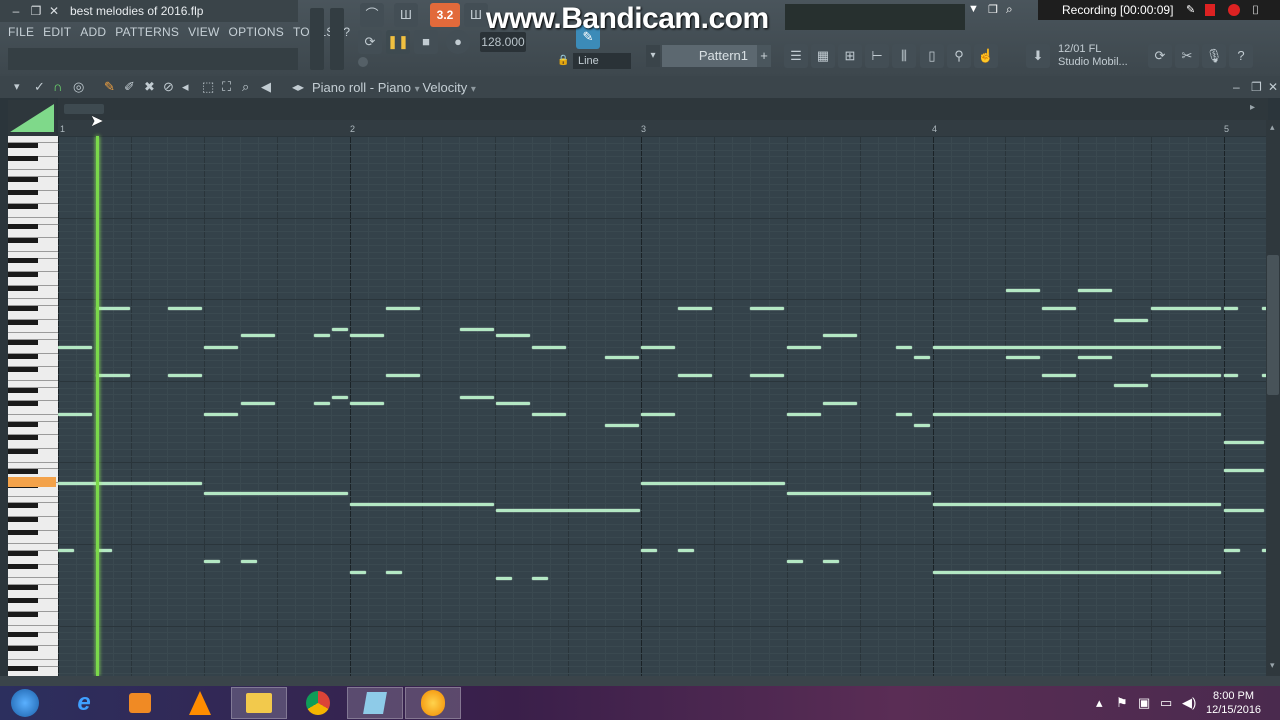  Describe the element at coordinates (208, 87) in the screenshot. I see `select-icon: ⬚` at that location.